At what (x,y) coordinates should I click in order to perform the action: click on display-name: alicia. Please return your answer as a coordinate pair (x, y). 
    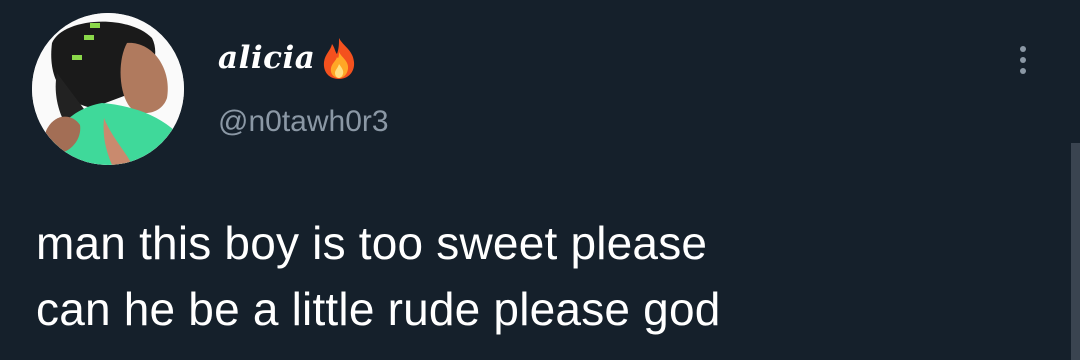
    Looking at the image, I should click on (266, 58).